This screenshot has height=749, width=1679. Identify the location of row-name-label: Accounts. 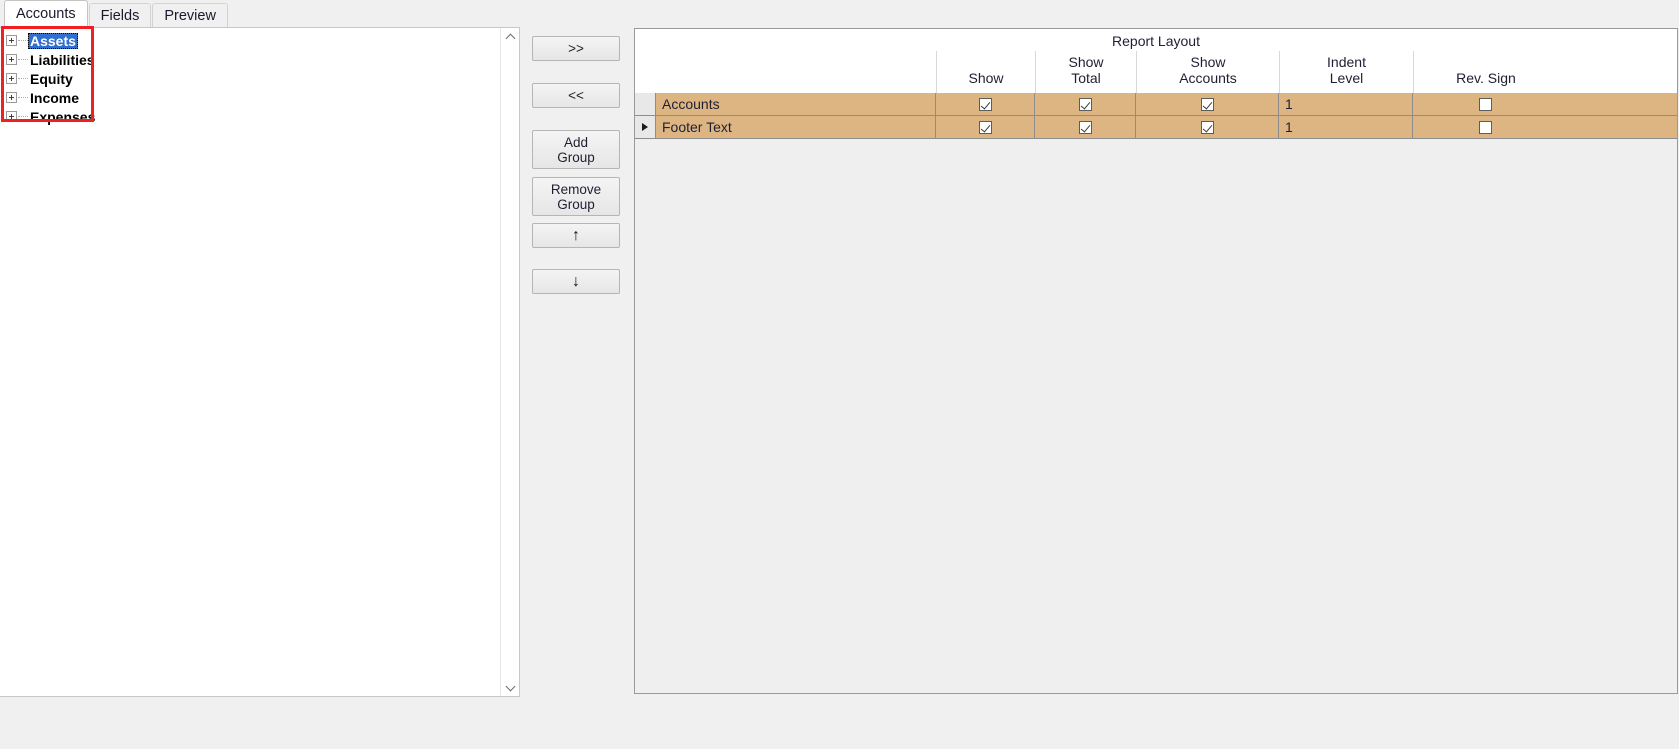
(691, 104).